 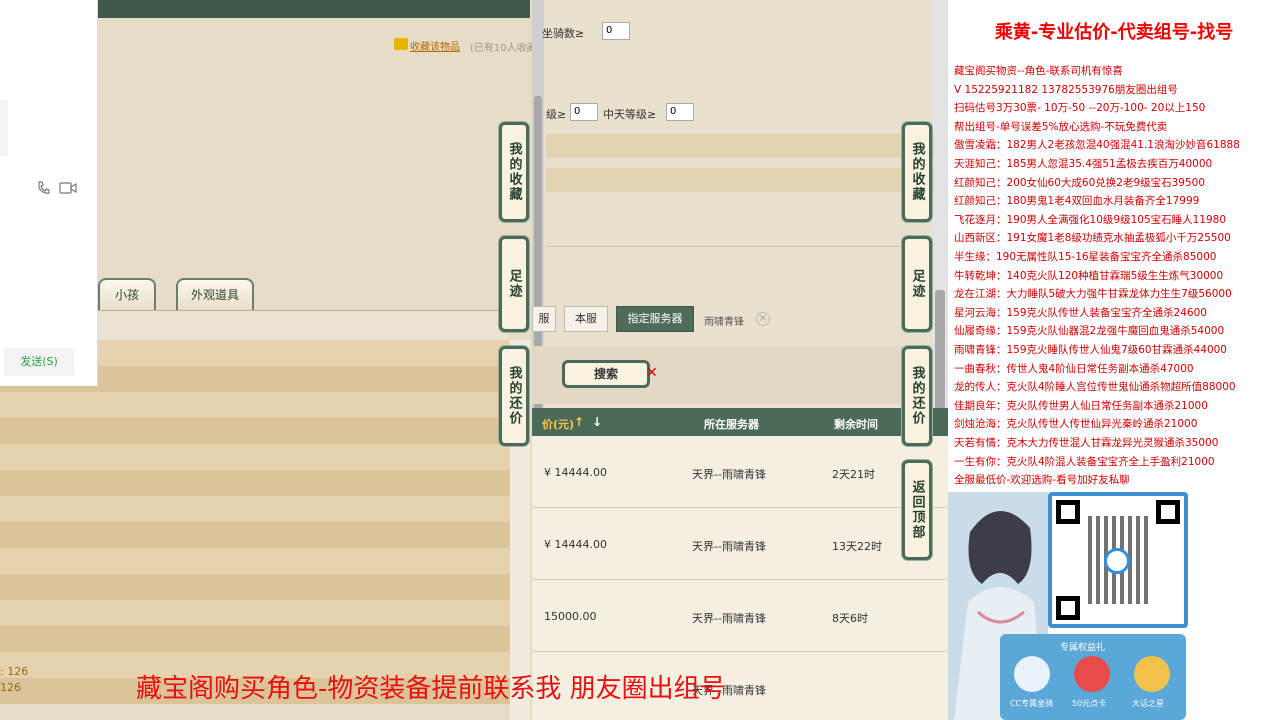 I want to click on promo-item-3: 大话之星, so click(x=1148, y=703).